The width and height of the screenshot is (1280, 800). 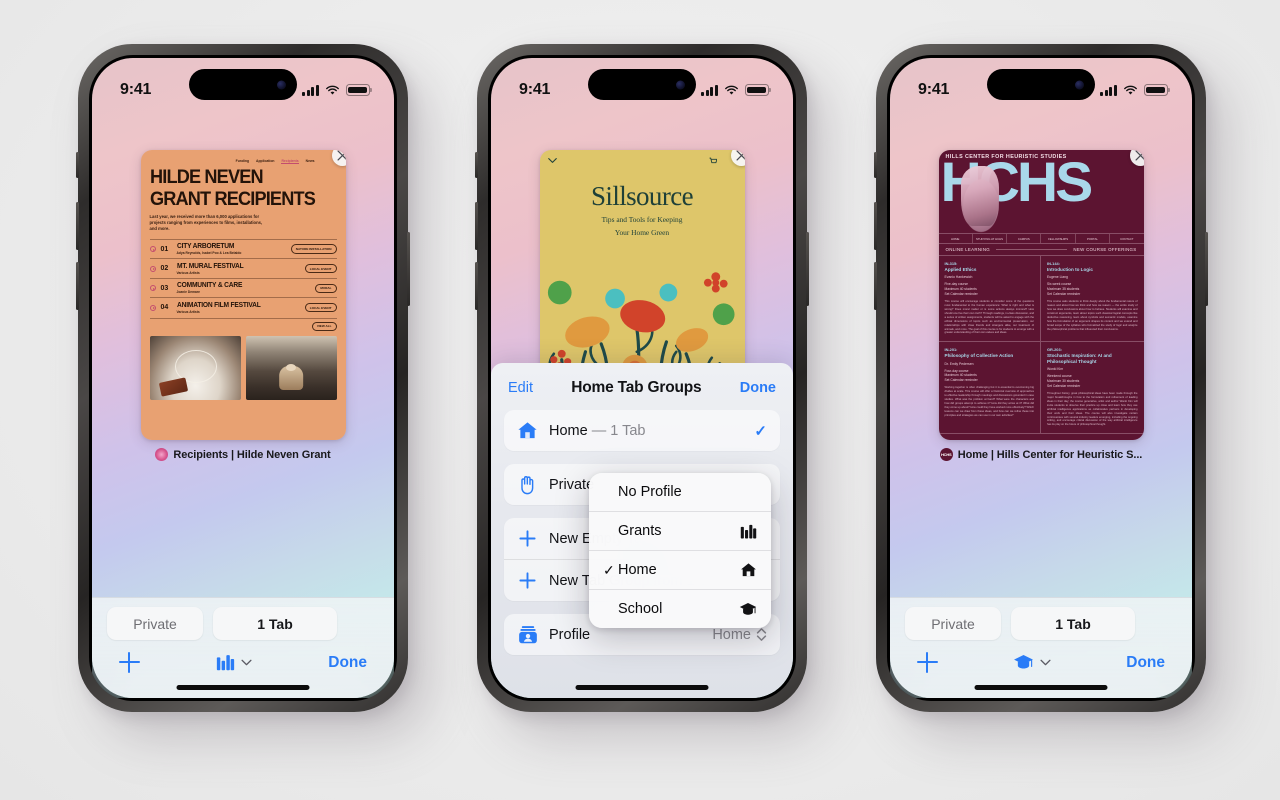 I want to click on recipient-title: ANIMATION FILM FESTIVAL, so click(x=218, y=305).